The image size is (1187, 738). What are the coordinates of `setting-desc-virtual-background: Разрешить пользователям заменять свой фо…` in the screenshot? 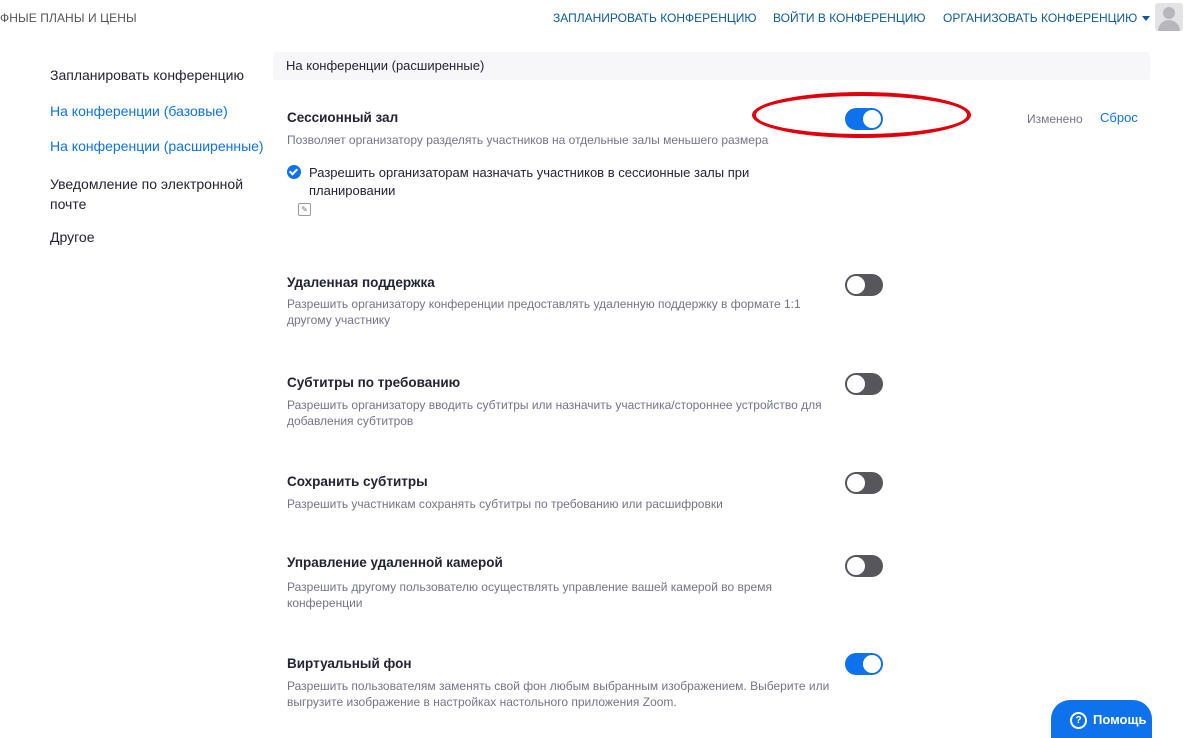 It's located at (558, 694).